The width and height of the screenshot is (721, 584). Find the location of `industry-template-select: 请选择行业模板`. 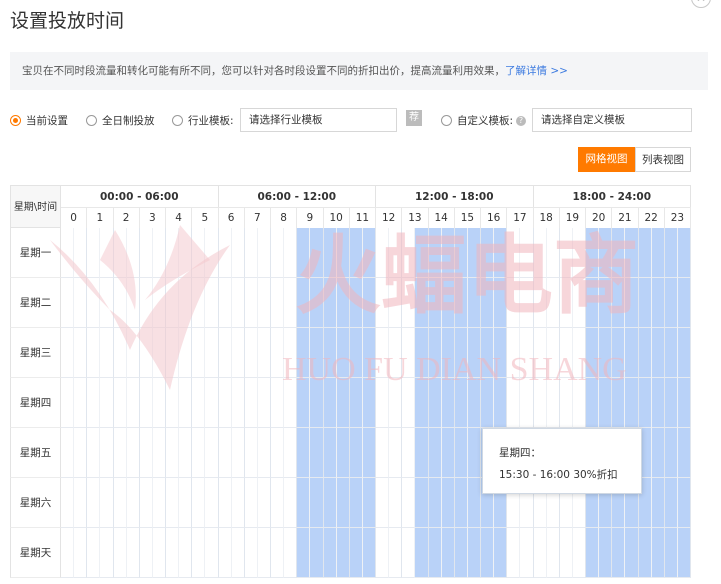

industry-template-select: 请选择行业模板 is located at coordinates (318, 120).